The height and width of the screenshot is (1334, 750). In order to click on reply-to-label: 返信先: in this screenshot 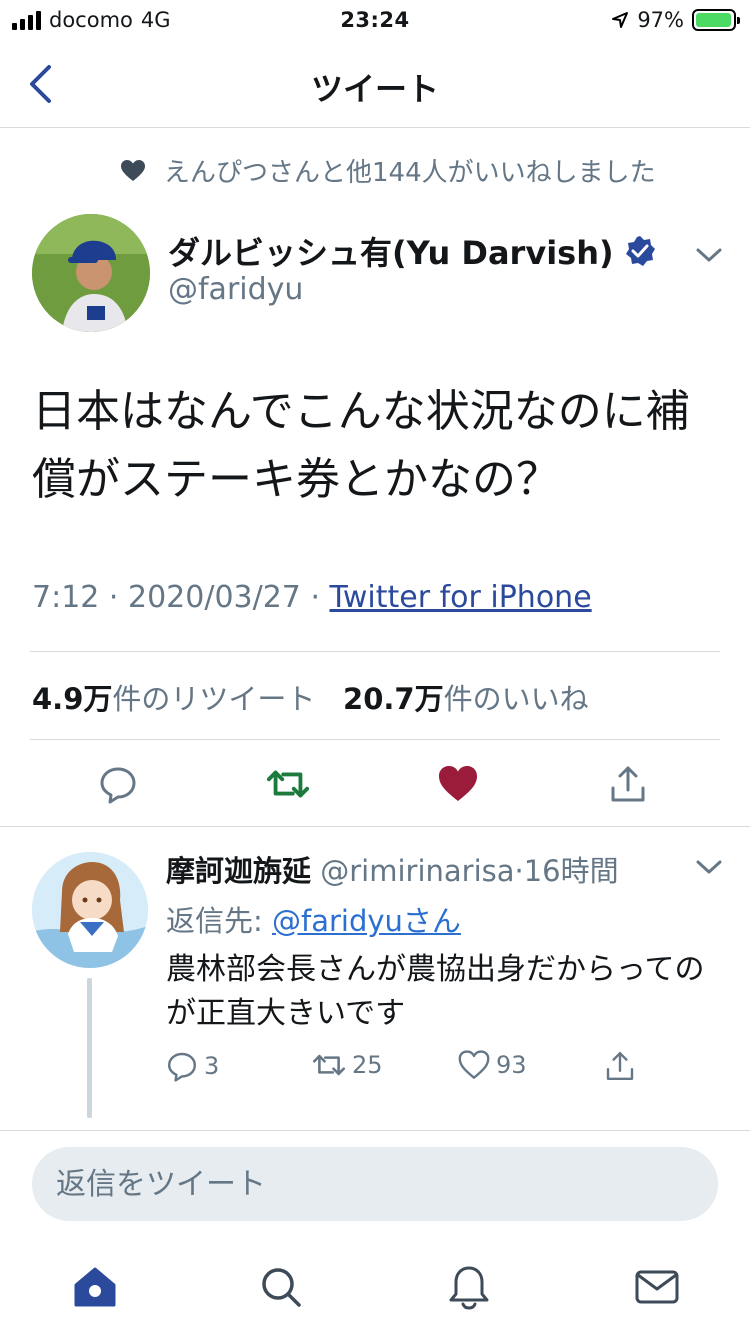, I will do `click(219, 921)`.